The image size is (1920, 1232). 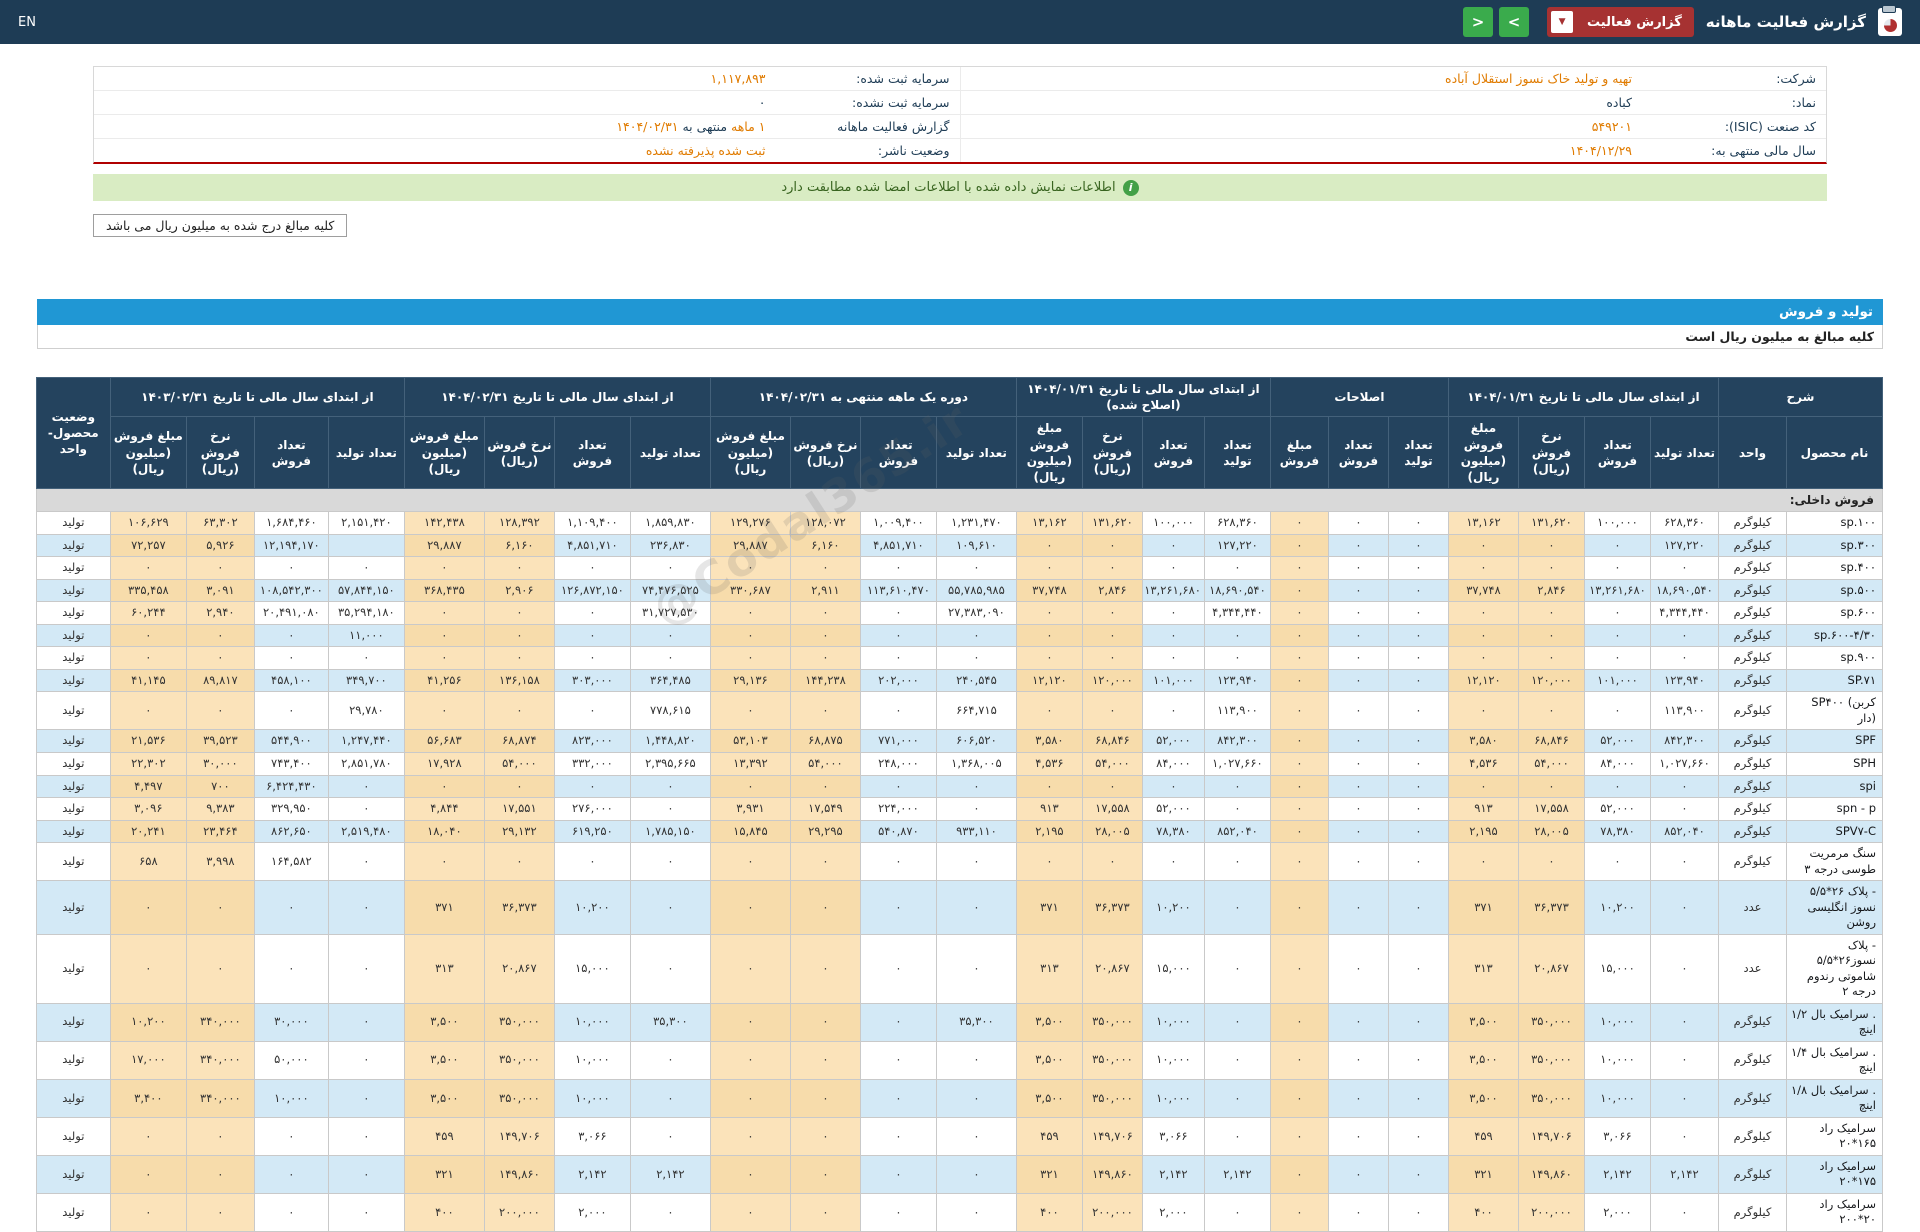 I want to click on cell-product-name: سرامیک راد ۲۰*۲۰۰, so click(x=1834, y=1212).